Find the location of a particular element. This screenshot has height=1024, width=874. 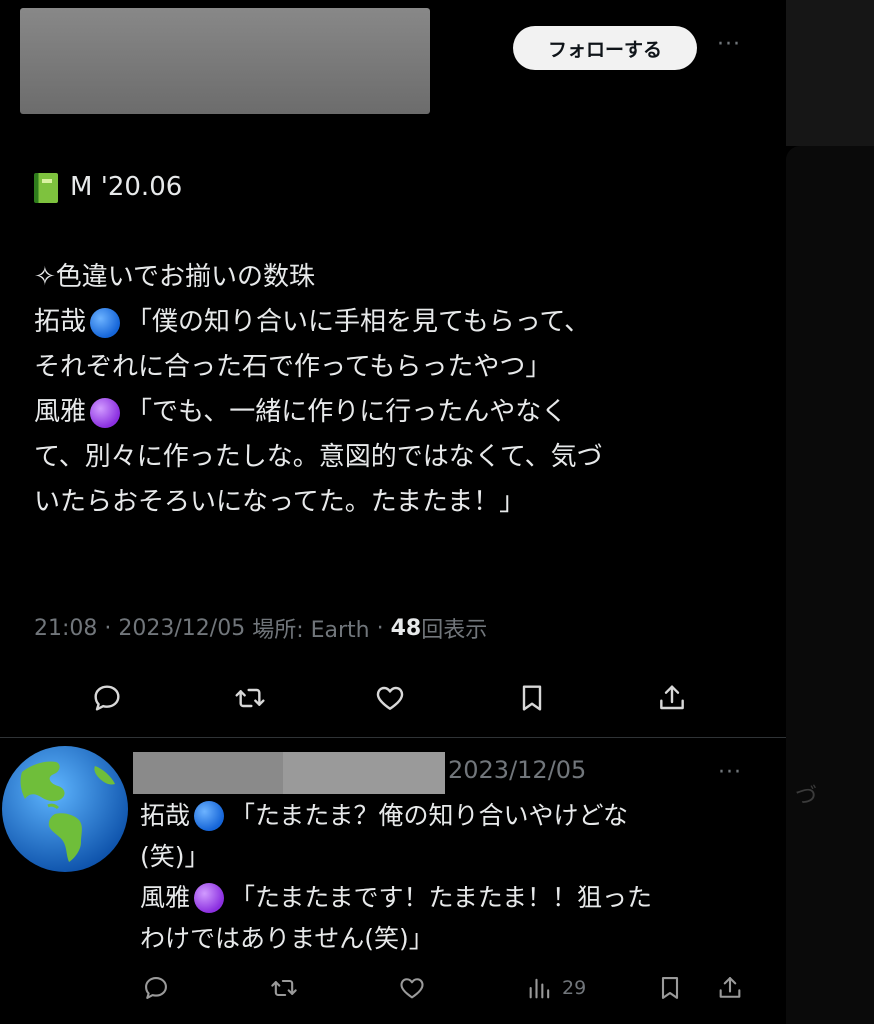

view-count-label: 回表示 is located at coordinates (454, 630).